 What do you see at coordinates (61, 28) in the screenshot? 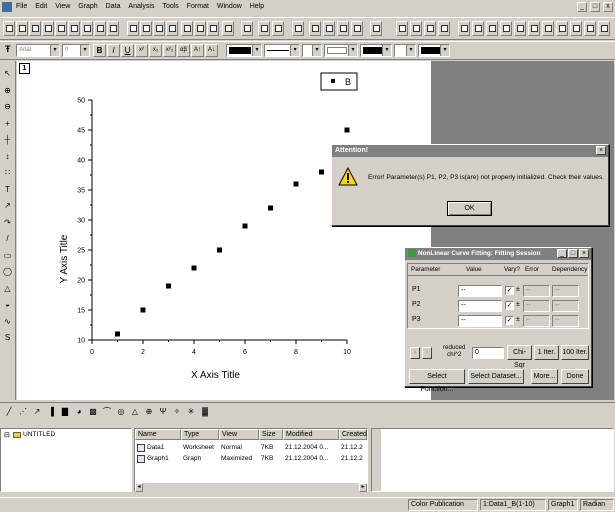
I see `new-matrix-icon` at bounding box center [61, 28].